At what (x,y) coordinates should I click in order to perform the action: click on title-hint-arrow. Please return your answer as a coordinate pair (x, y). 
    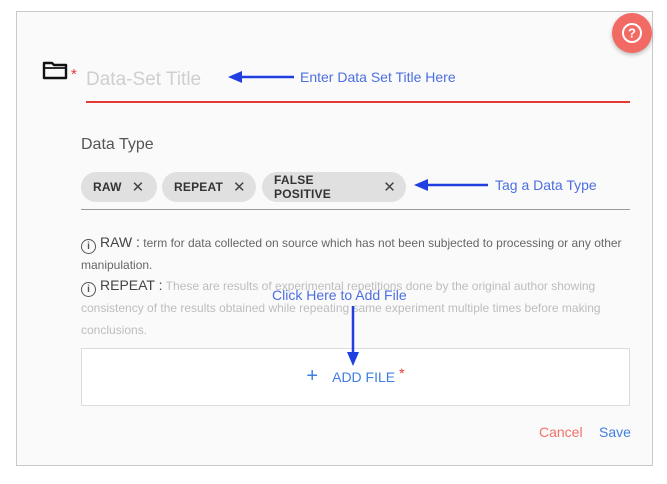
    Looking at the image, I should click on (261, 77).